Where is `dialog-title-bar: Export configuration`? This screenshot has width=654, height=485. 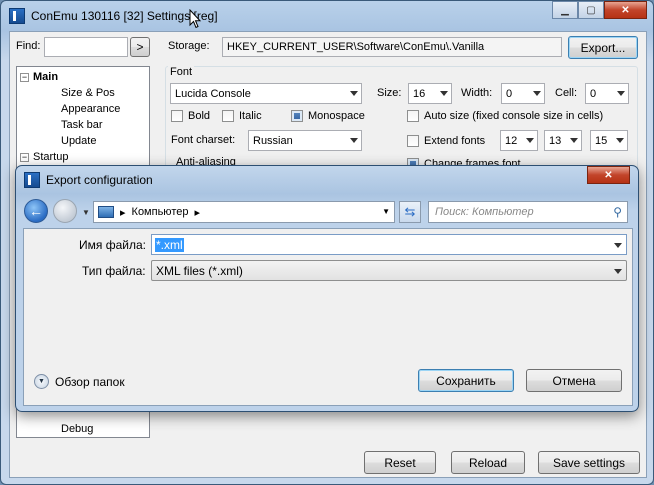
dialog-title-bar: Export configuration is located at coordinates (88, 180).